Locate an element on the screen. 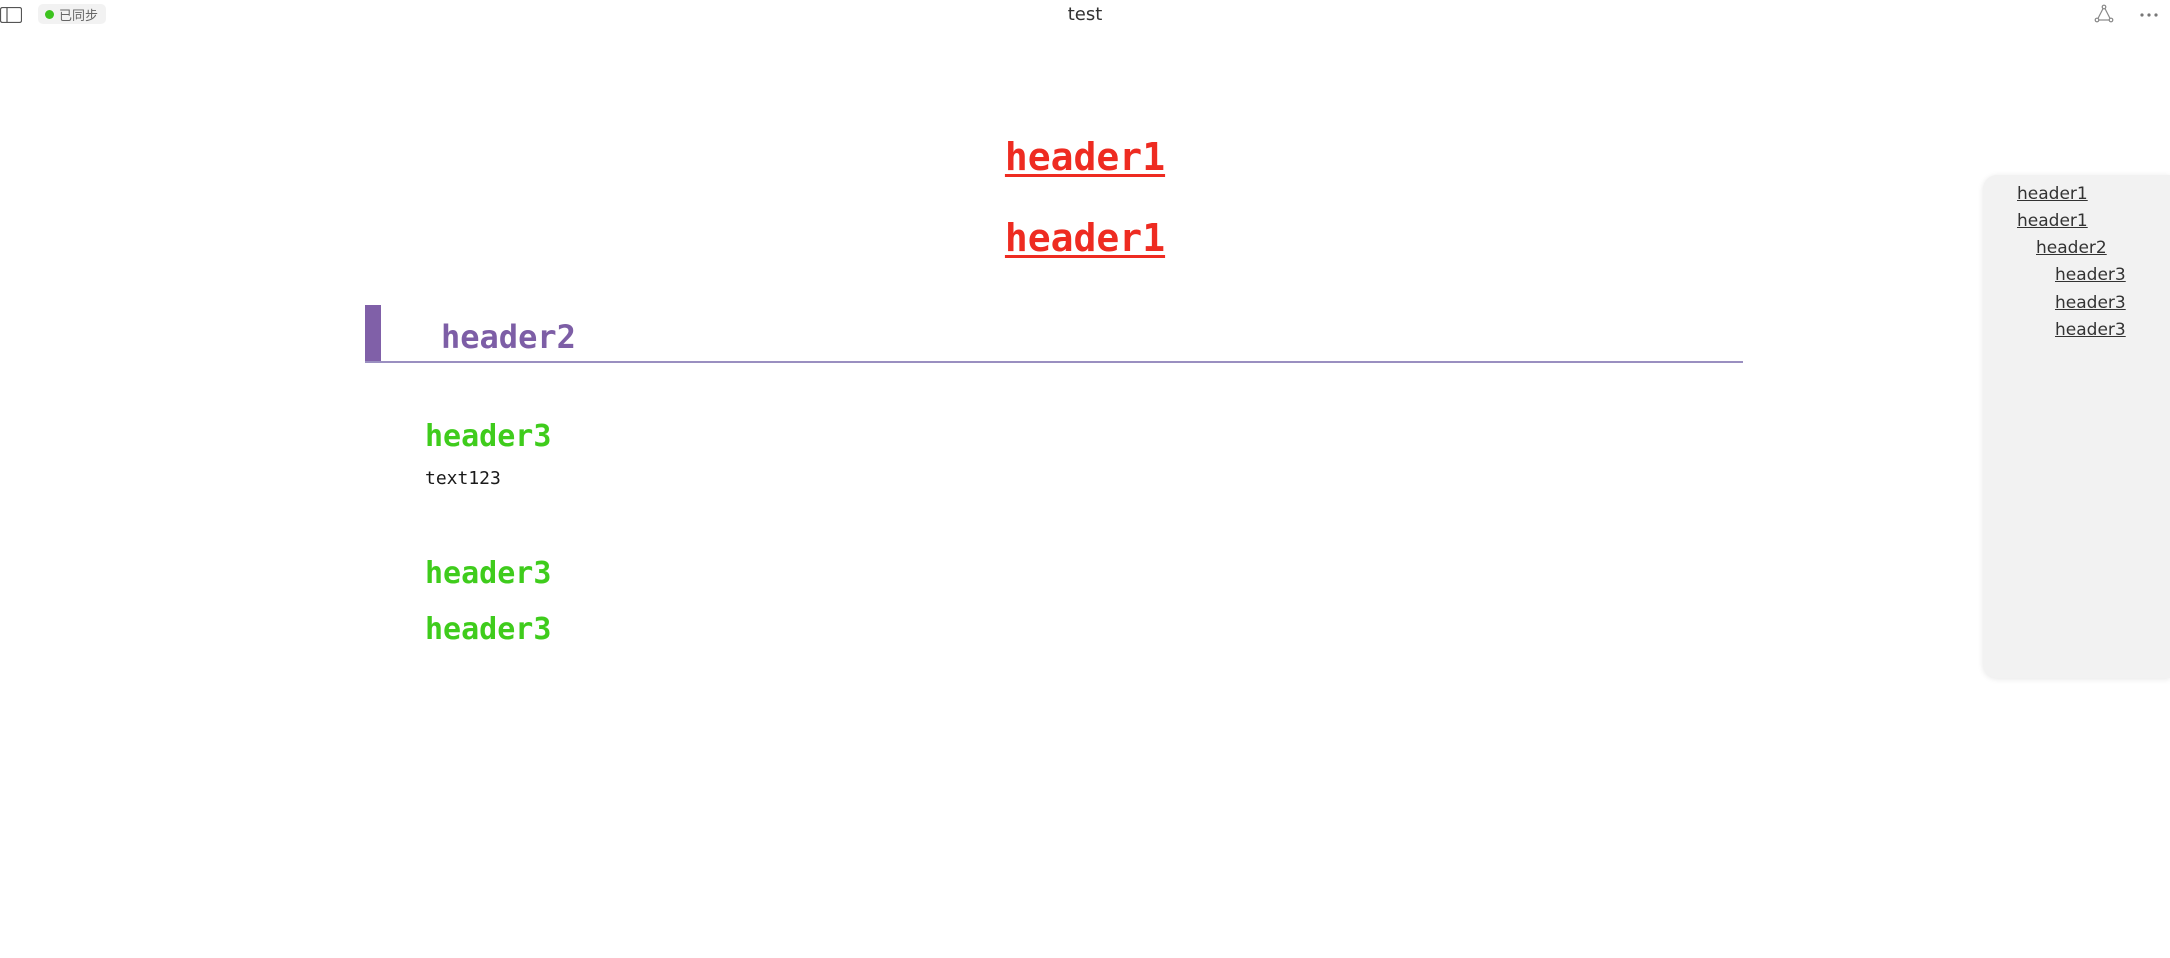 This screenshot has height=958, width=2170. document-title: test is located at coordinates (1085, 14).